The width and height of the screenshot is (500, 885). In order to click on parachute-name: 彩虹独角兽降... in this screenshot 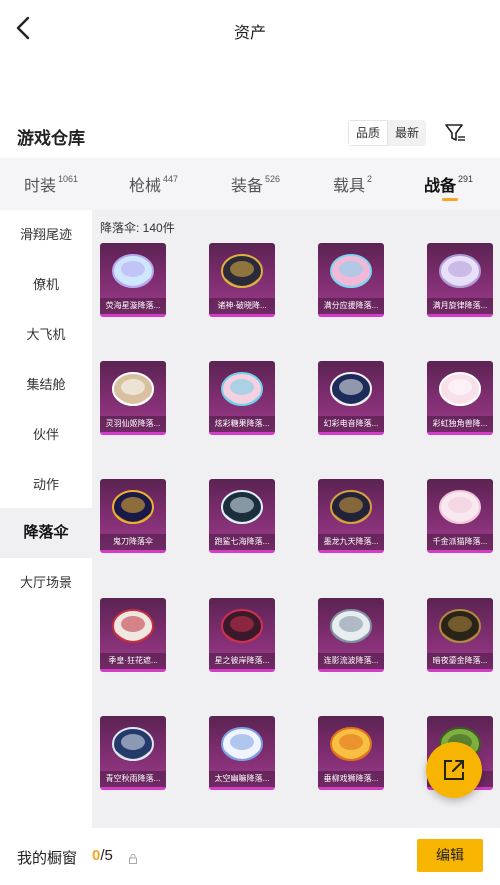, I will do `click(460, 424)`.